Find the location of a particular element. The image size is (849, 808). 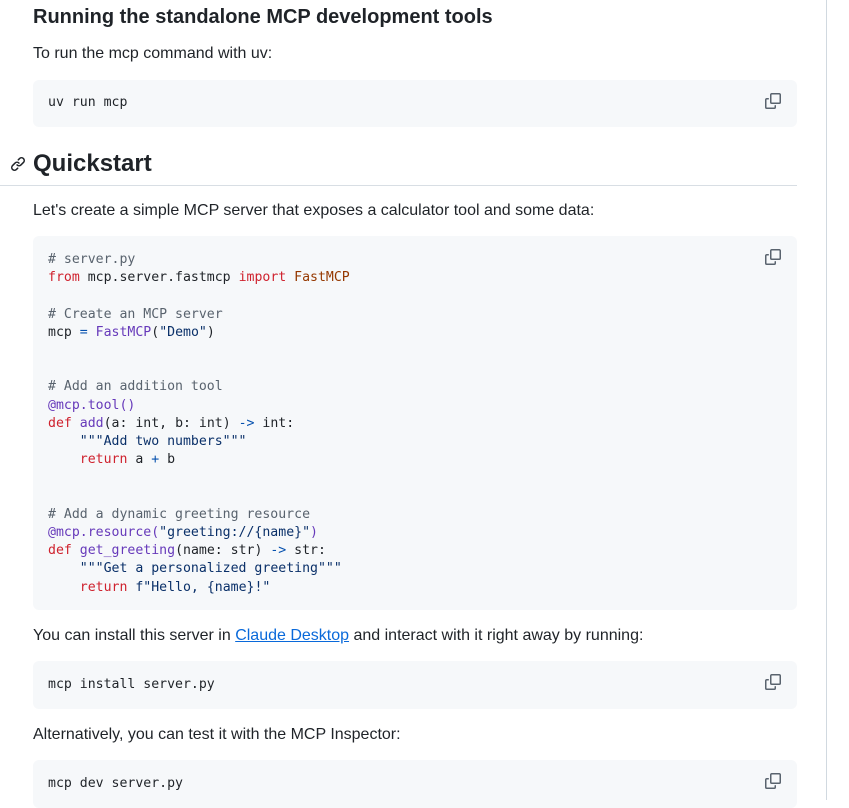

code-function: get_greeting is located at coordinates (127, 551).